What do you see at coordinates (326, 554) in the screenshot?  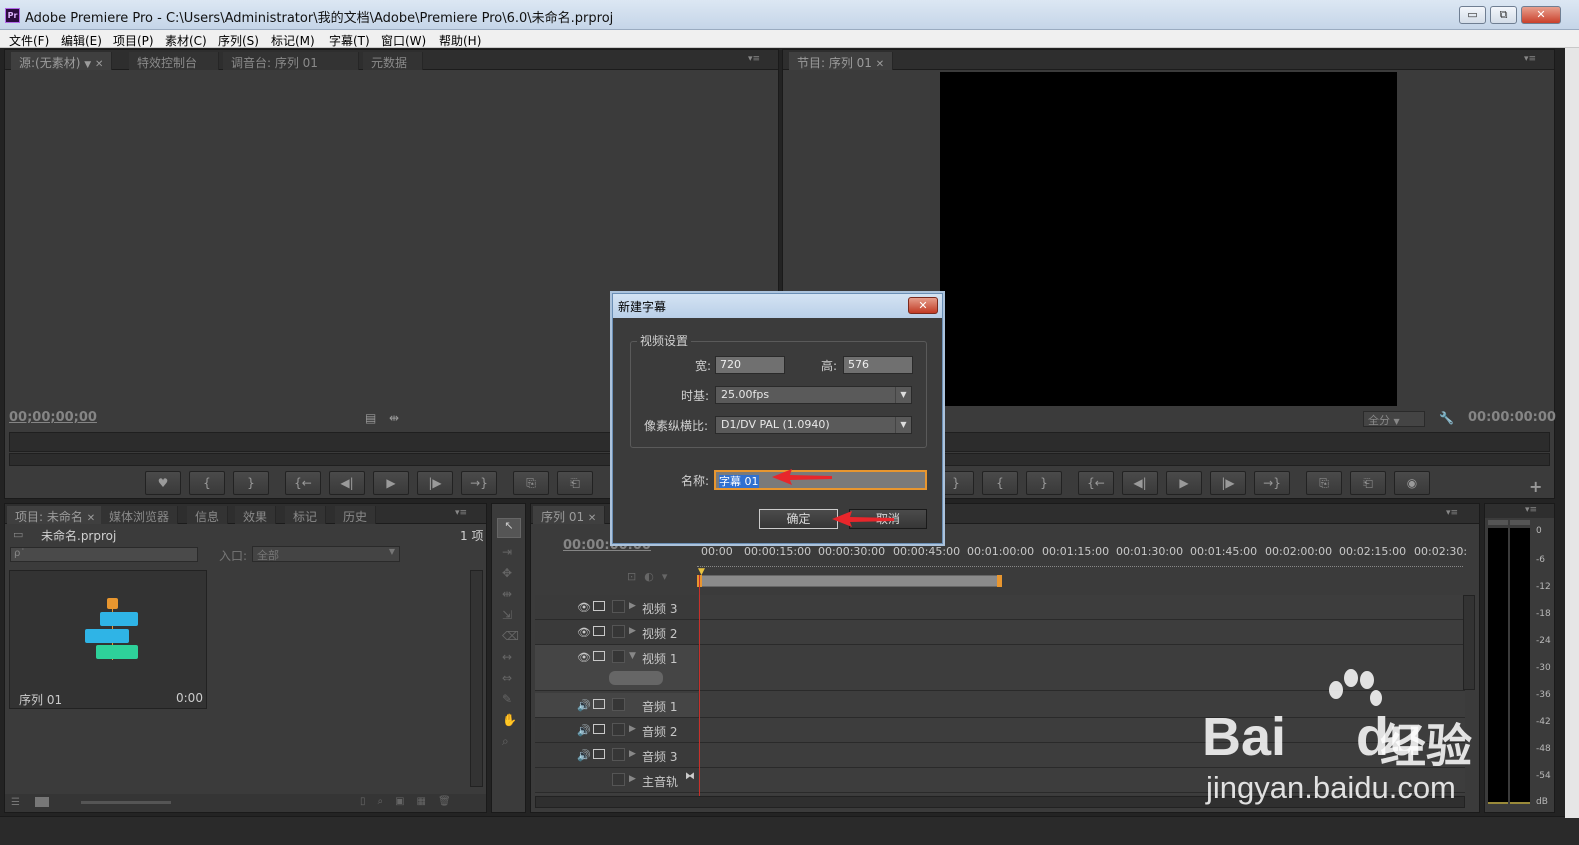 I see `in-select: 全部 ▼` at bounding box center [326, 554].